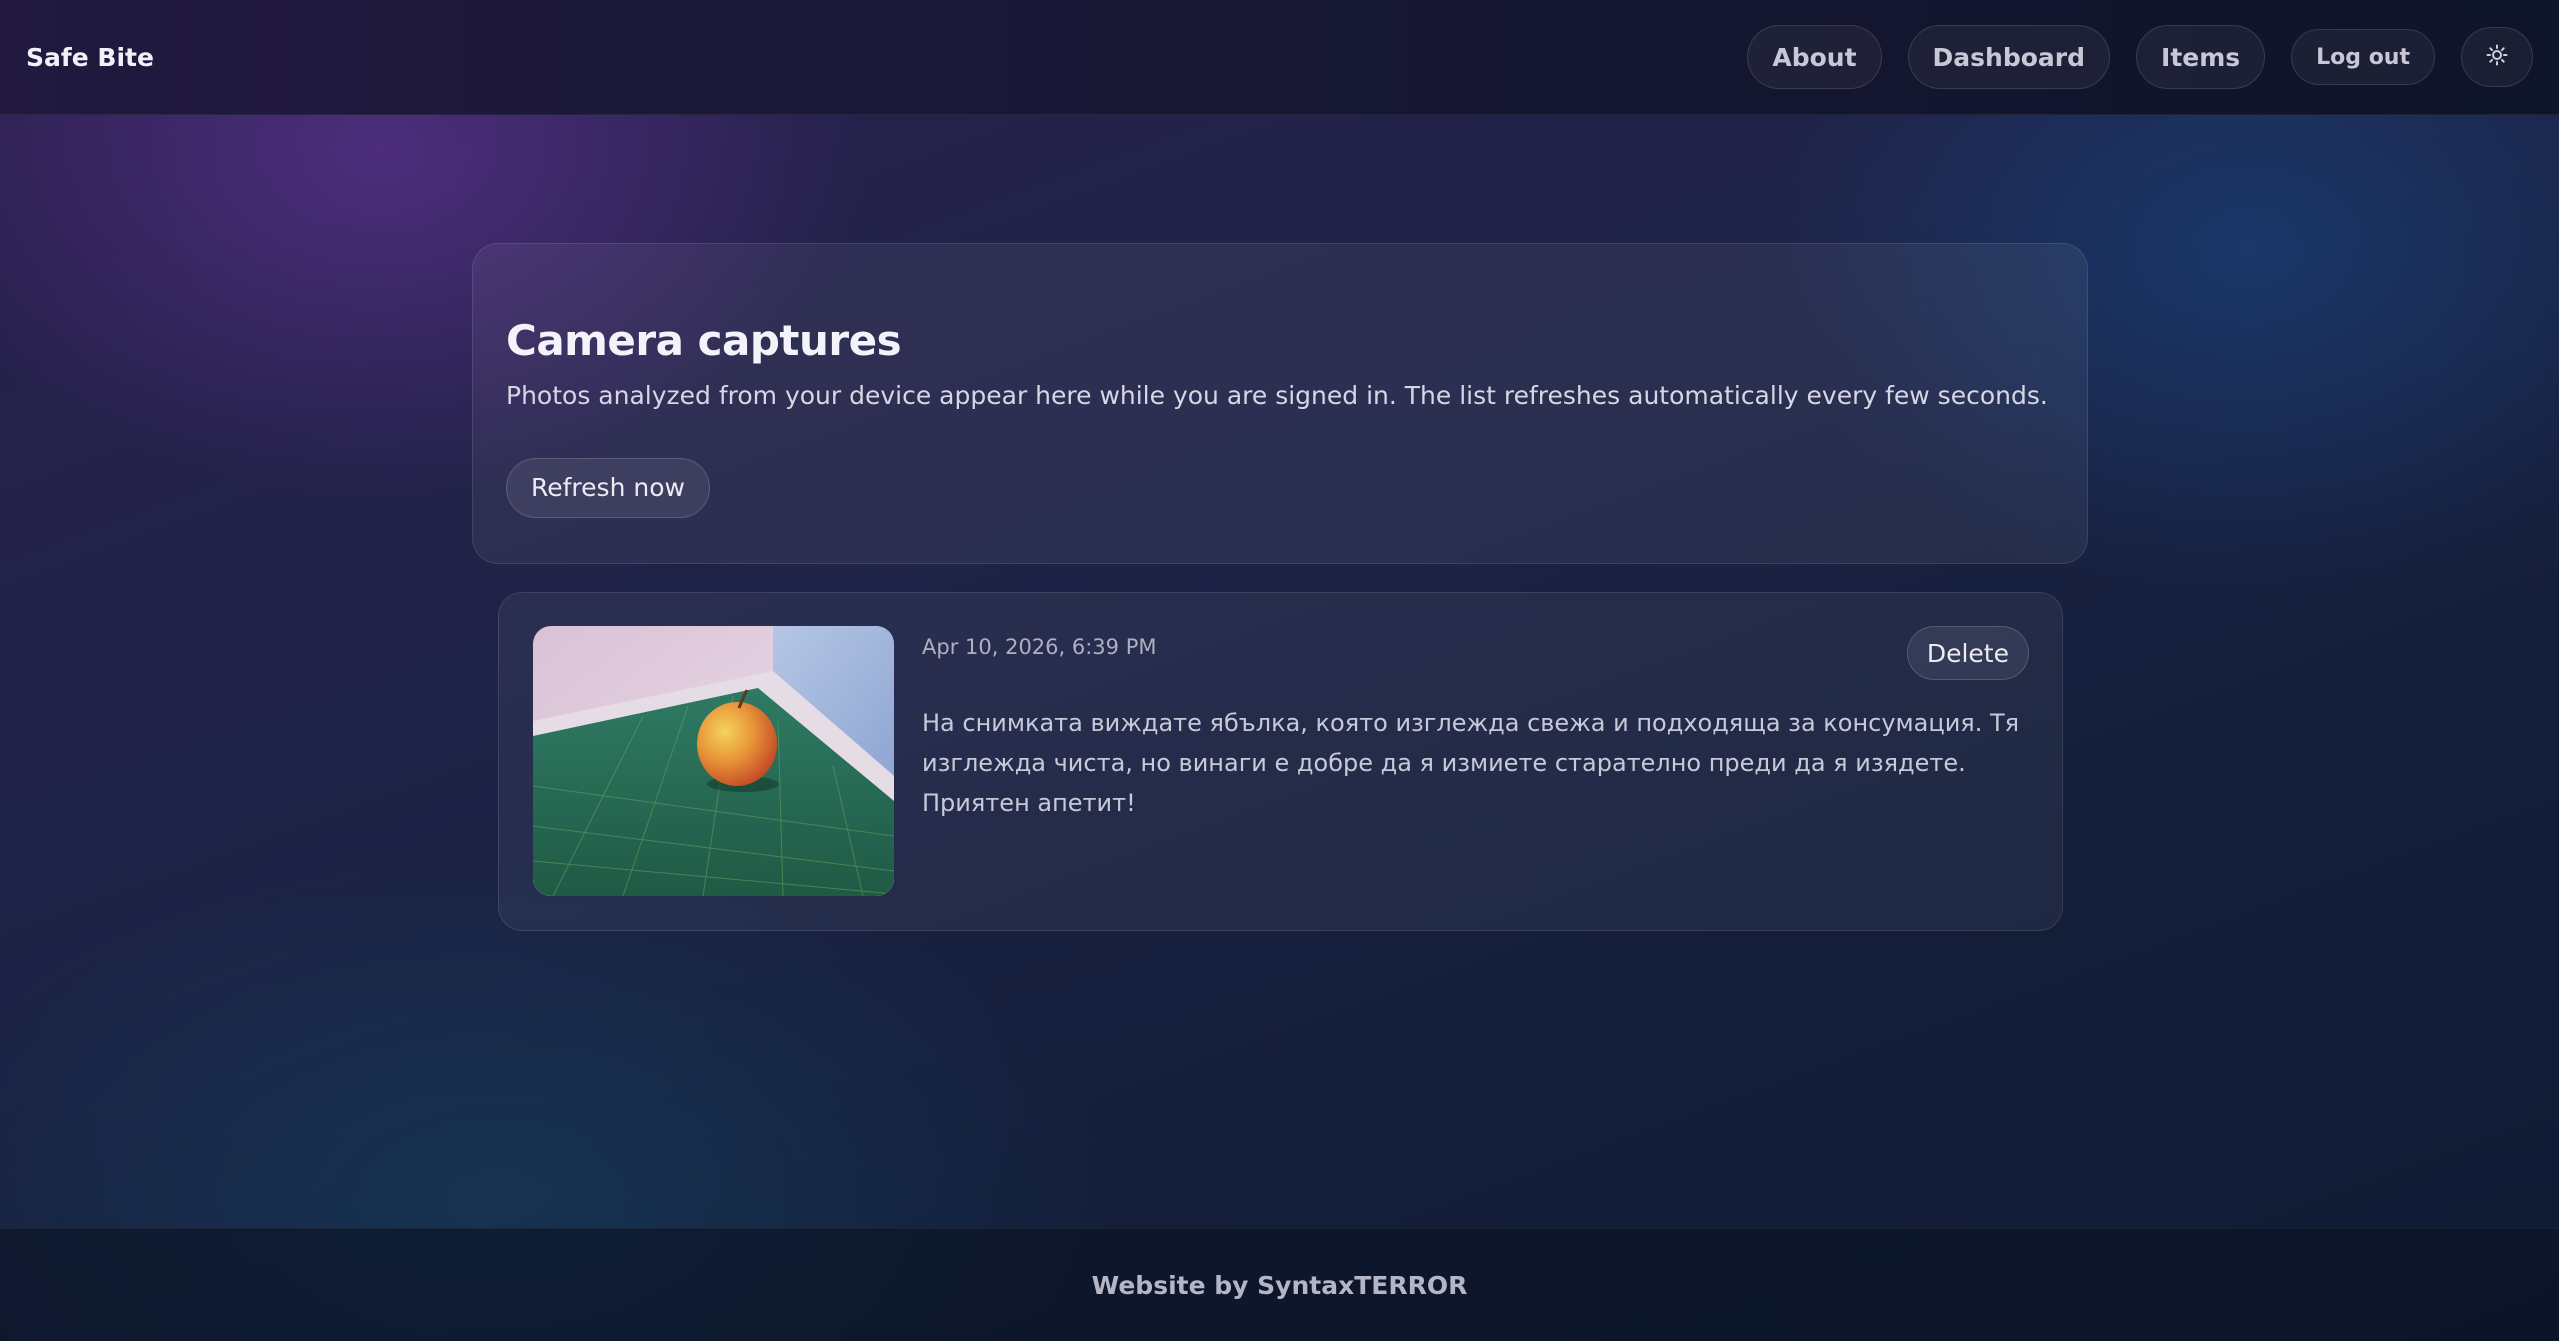 The height and width of the screenshot is (1341, 2559). I want to click on delete-capture-button: Delete, so click(1967, 653).